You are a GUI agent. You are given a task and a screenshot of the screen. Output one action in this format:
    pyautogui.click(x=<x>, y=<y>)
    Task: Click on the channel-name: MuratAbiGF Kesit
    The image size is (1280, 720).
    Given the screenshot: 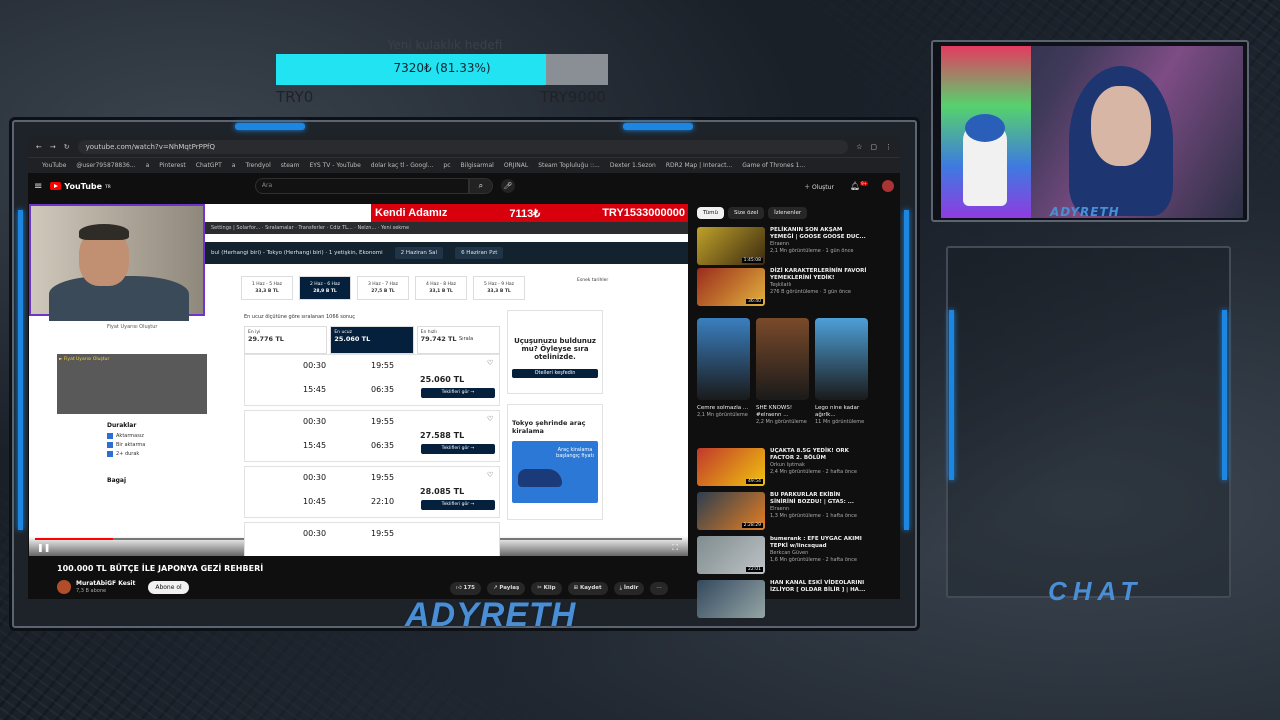 What is the action you would take?
    pyautogui.click(x=105, y=583)
    